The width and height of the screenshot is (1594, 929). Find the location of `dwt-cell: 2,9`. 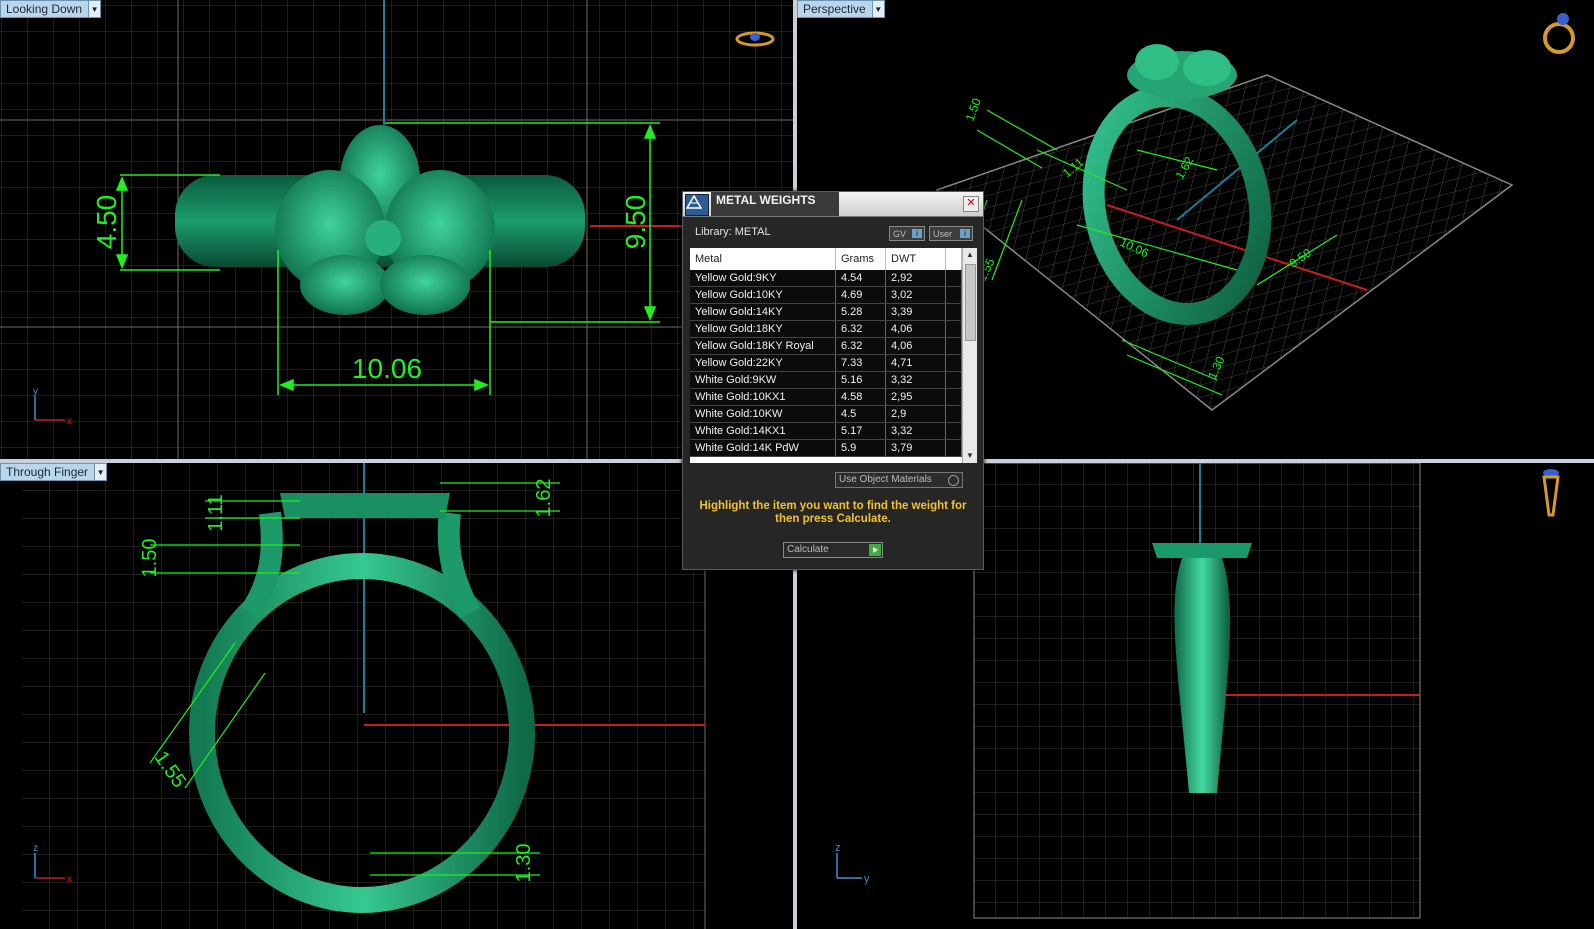

dwt-cell: 2,9 is located at coordinates (915, 414).